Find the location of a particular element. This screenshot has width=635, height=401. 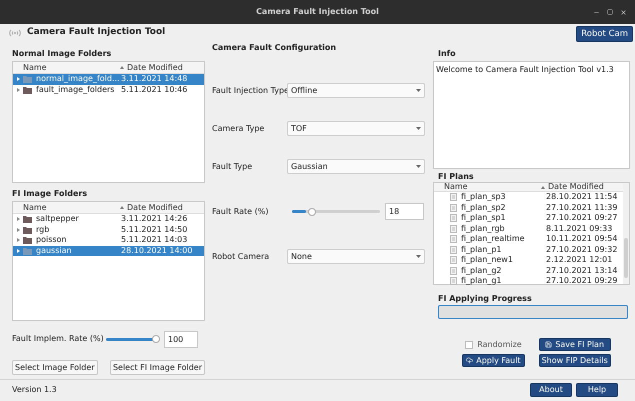

tree-row: fault_image_folders 5.11.2021 10:46 is located at coordinates (108, 89).